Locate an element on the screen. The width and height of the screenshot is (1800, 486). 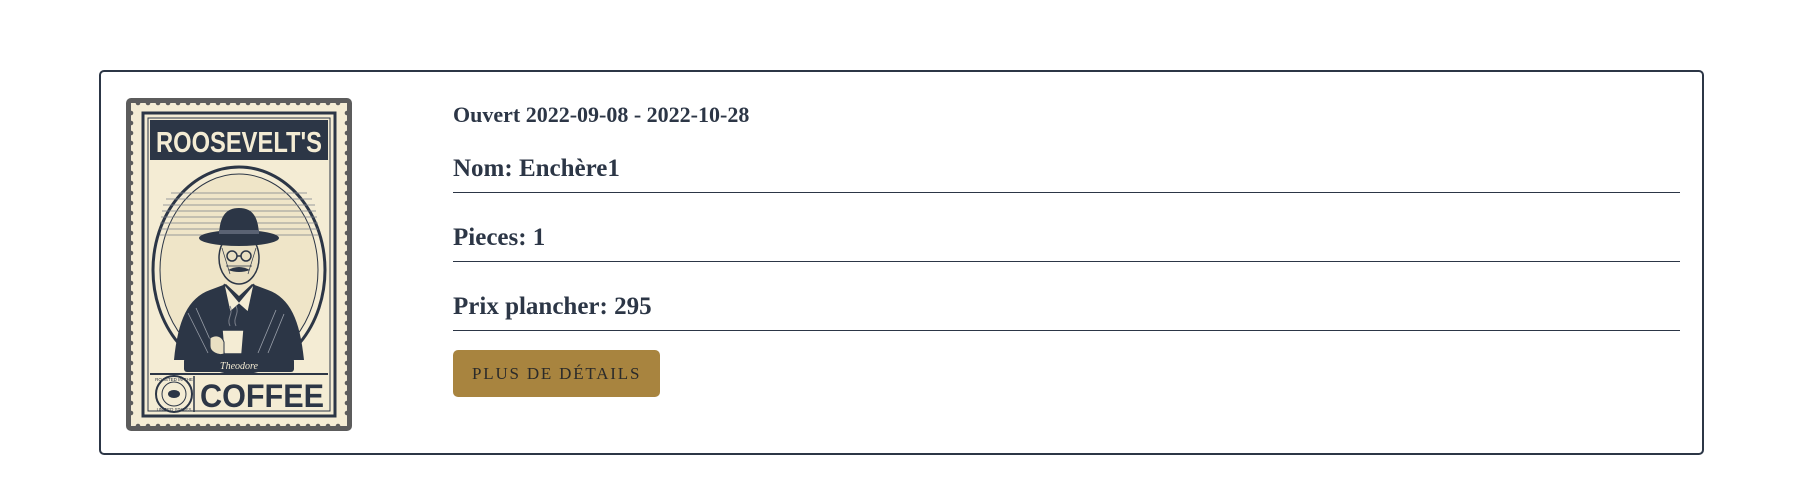
auction-period: Ouvert 2022-09-08 - 2022-10-28 is located at coordinates (601, 114).